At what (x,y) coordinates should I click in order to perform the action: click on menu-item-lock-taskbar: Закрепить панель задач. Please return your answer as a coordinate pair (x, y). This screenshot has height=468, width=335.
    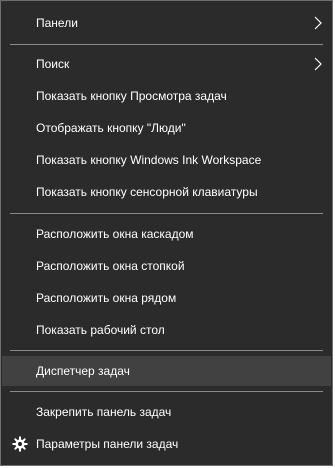
    Looking at the image, I should click on (166, 412).